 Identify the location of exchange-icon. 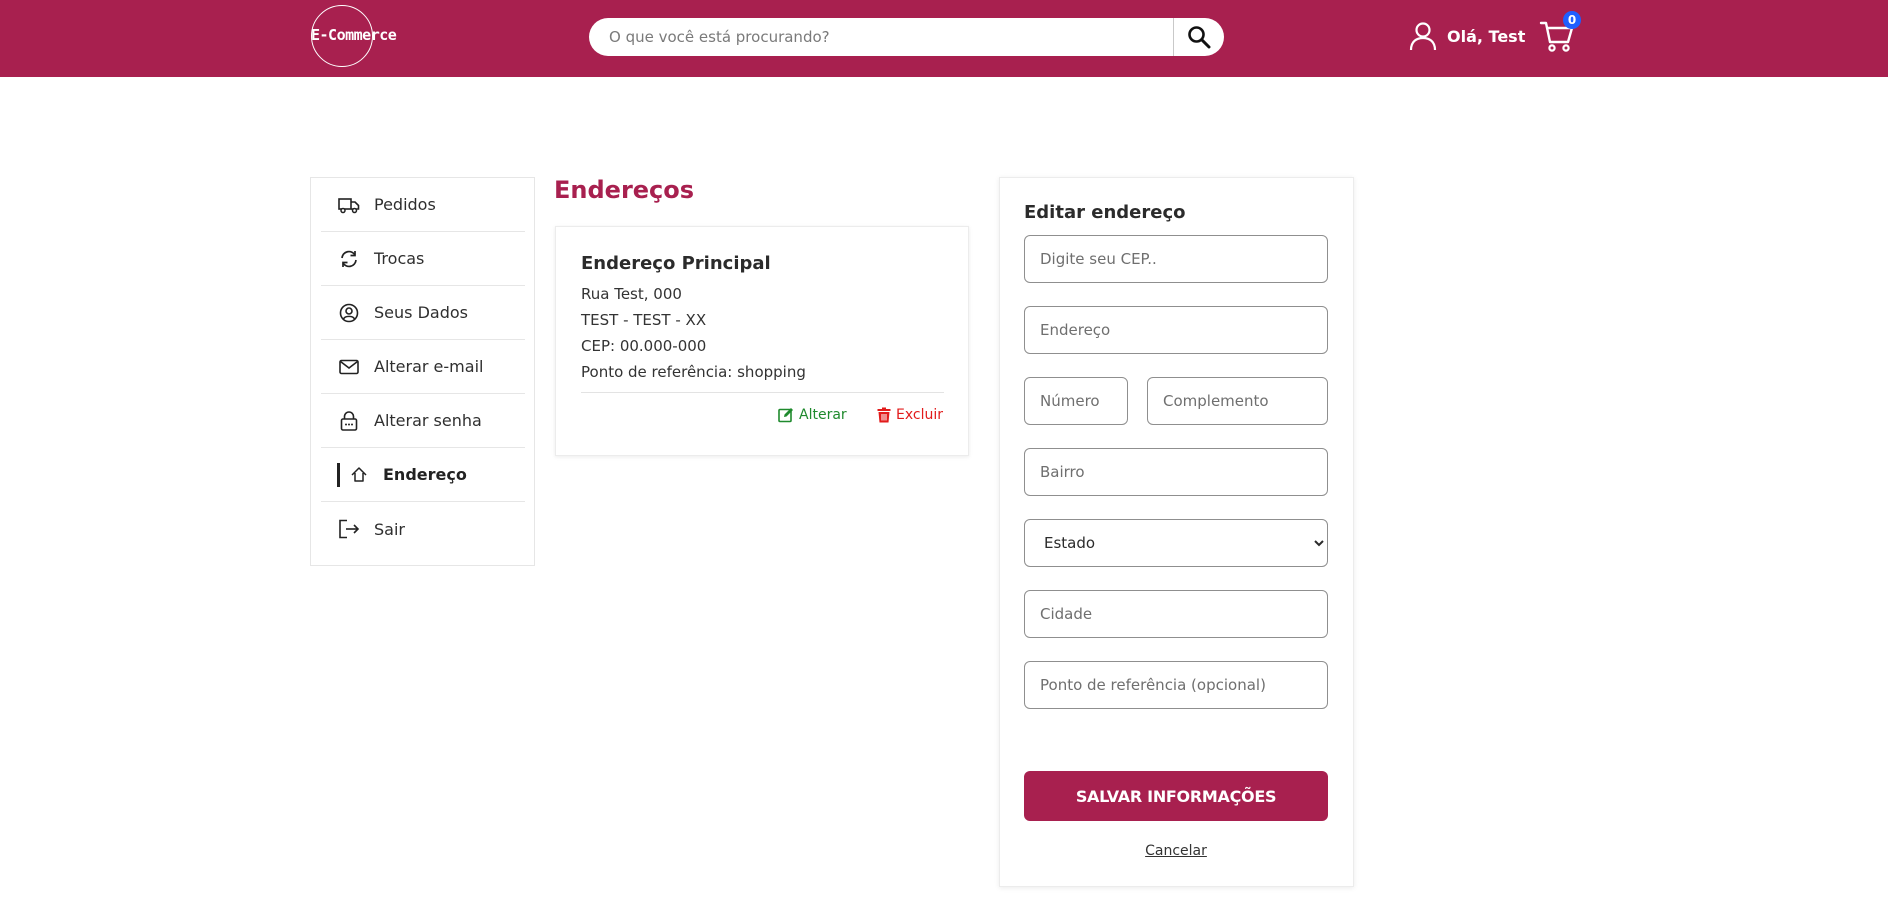
(349, 259).